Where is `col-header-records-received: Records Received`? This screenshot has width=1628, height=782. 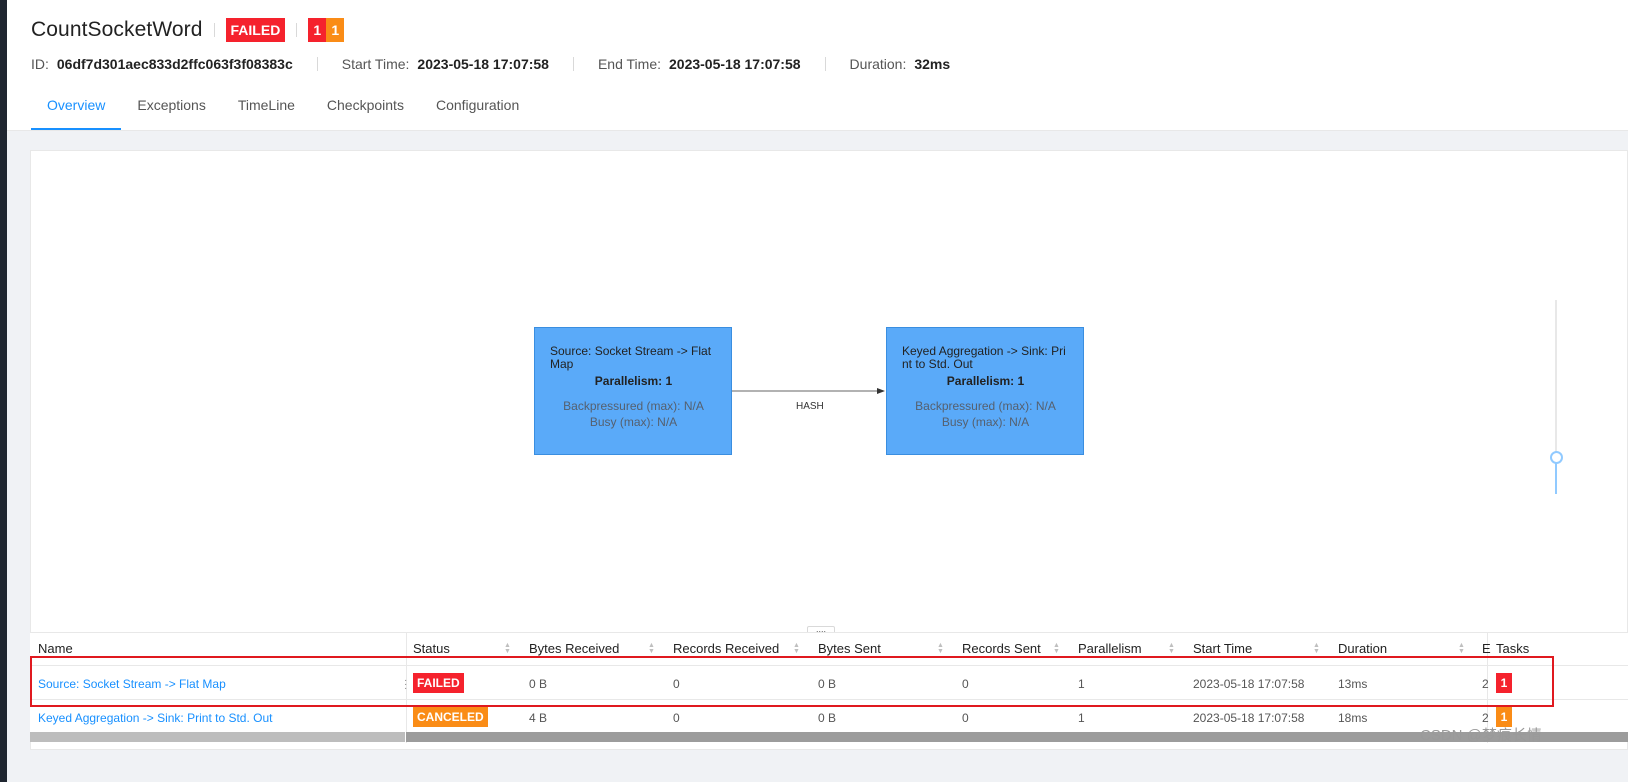
col-header-records-received: Records Received is located at coordinates (726, 648).